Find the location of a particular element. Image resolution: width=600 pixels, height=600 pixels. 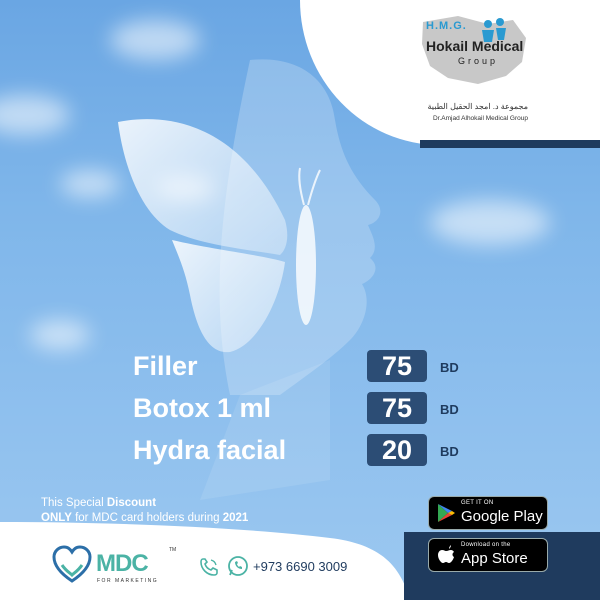

google-play-button: GET IT ON Google Play is located at coordinates (488, 513).